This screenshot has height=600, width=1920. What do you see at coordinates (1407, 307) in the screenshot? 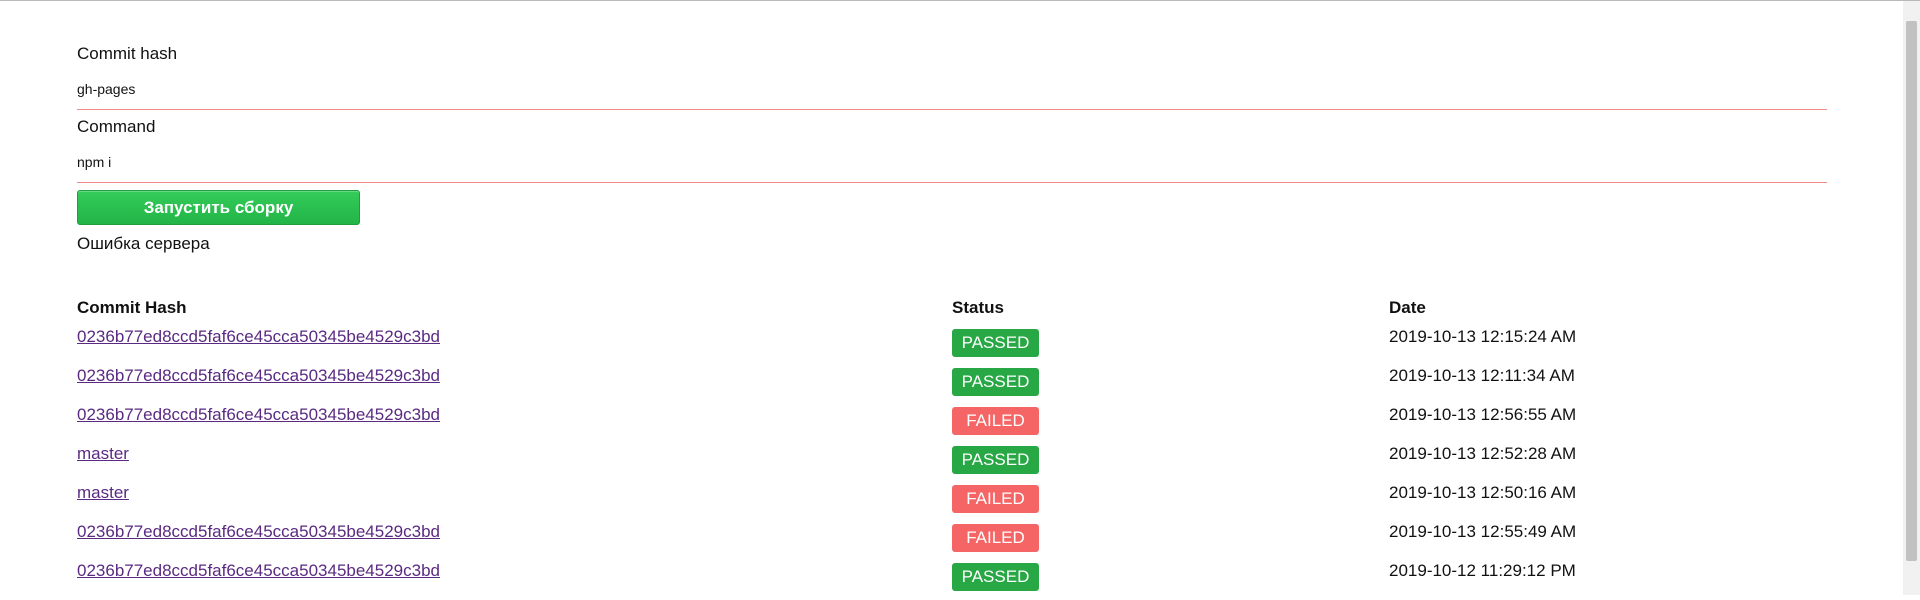
I see `column-header-date: Date` at bounding box center [1407, 307].